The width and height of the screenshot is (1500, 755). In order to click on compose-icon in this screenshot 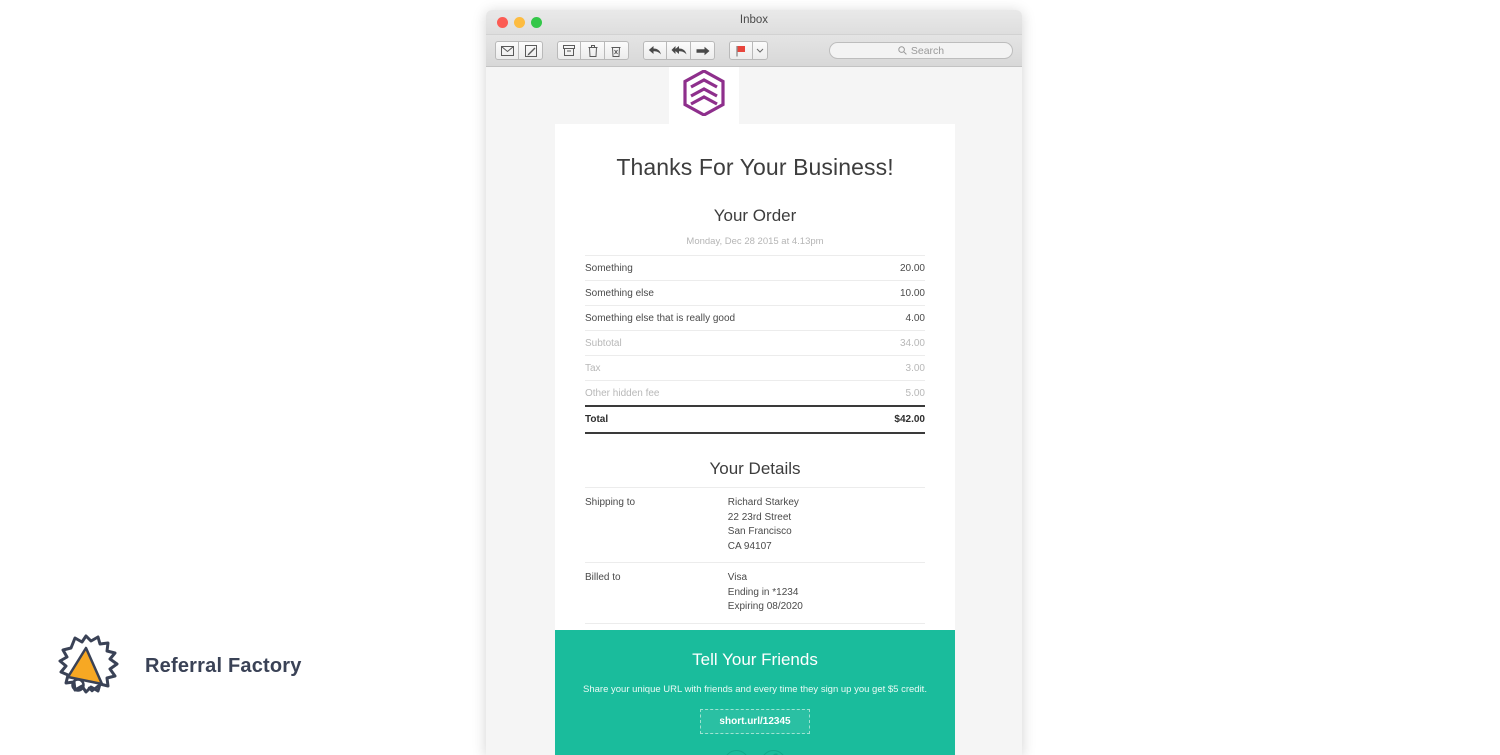, I will do `click(530, 50)`.